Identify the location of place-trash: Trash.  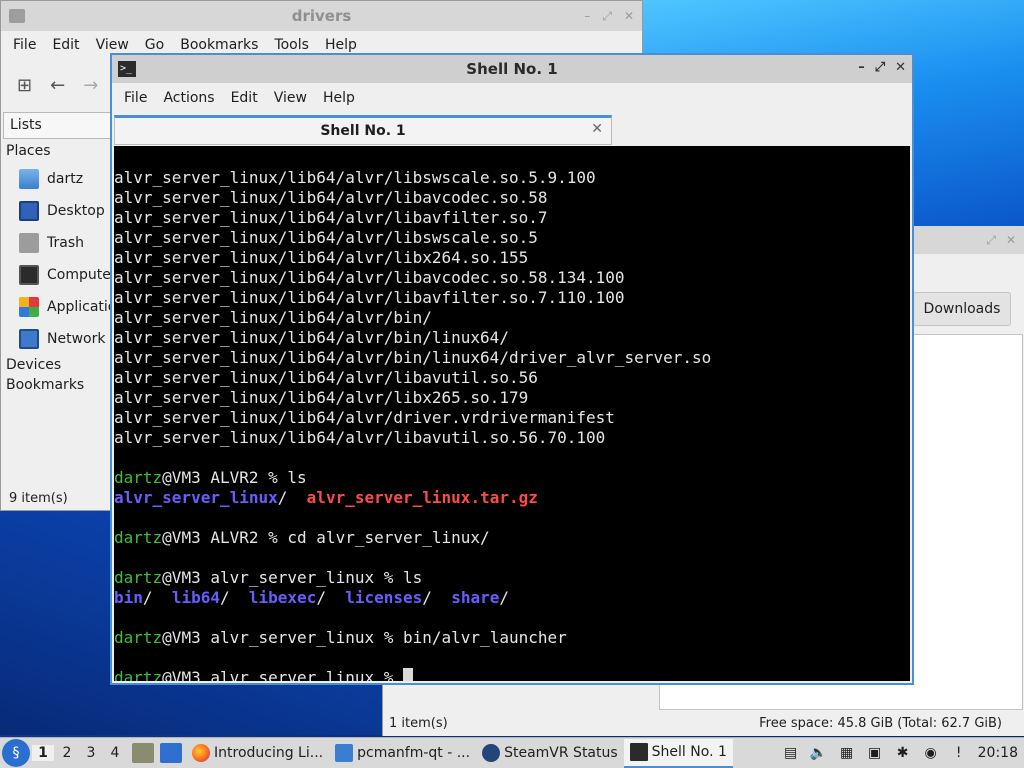
(57, 243).